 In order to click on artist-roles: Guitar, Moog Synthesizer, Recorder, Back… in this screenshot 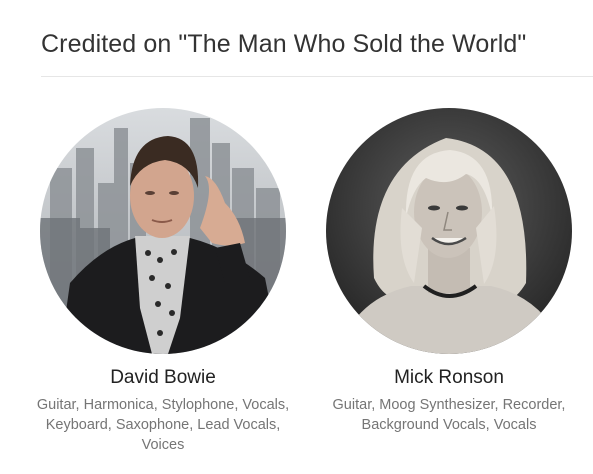, I will do `click(449, 415)`.